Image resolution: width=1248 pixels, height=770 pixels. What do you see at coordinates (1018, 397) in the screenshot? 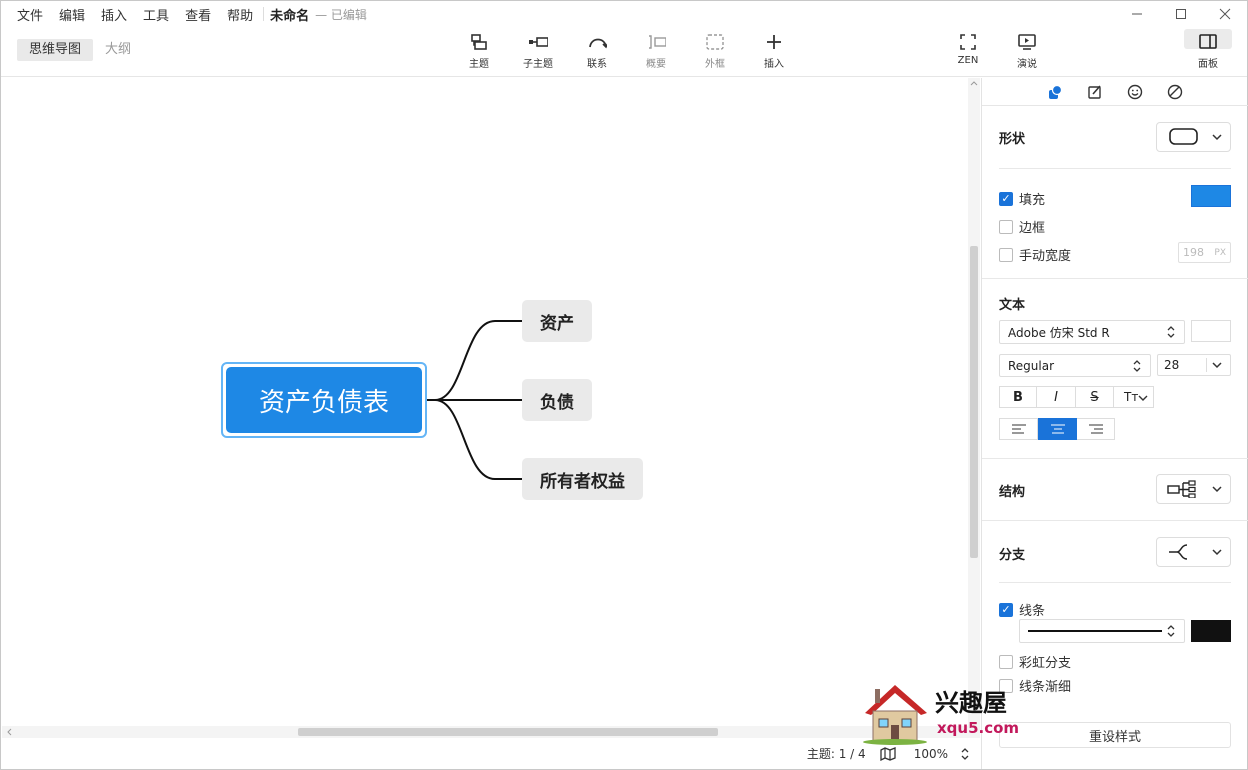
I see `bold-button: B` at bounding box center [1018, 397].